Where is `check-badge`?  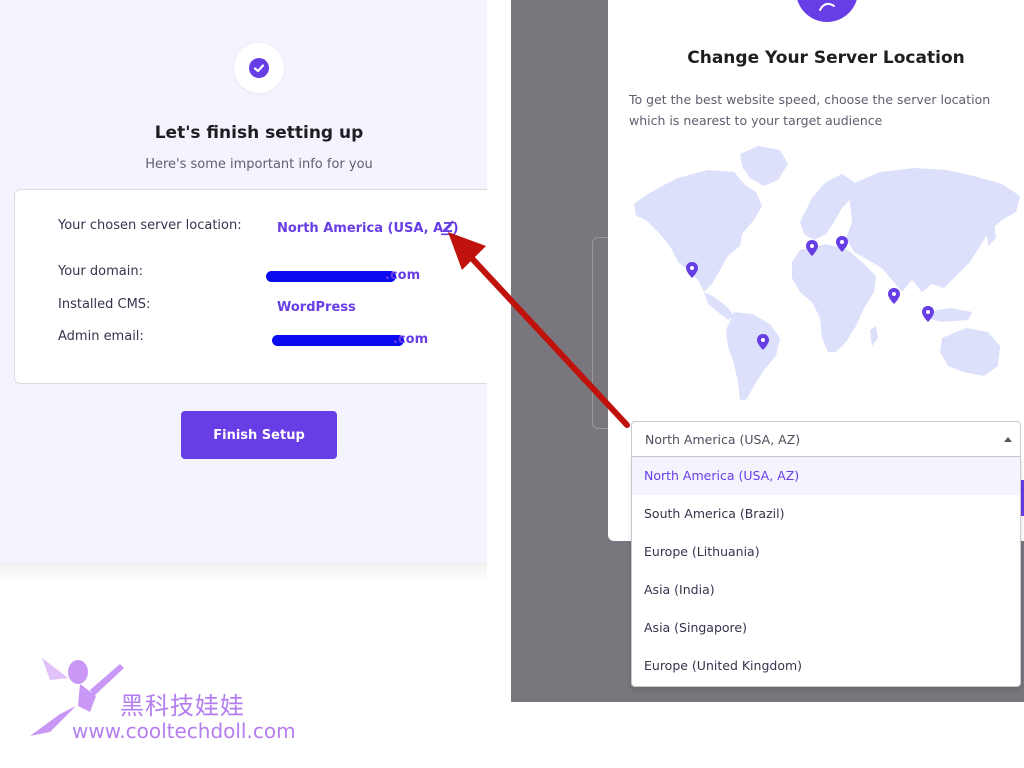
check-badge is located at coordinates (259, 68).